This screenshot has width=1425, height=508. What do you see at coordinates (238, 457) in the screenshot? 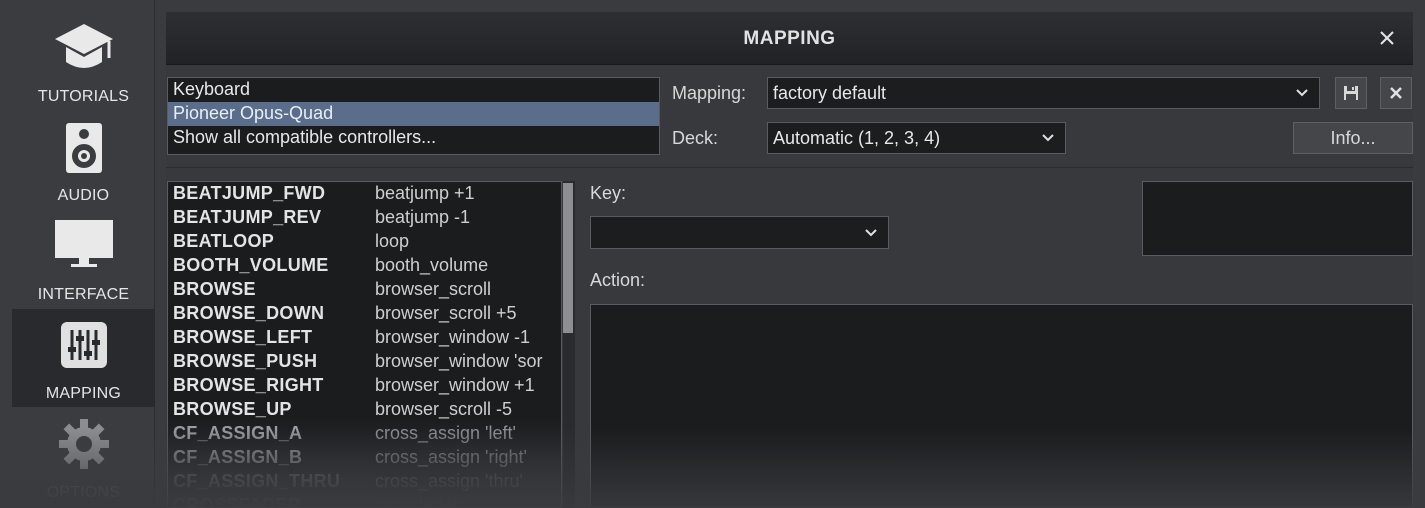
I see `action-name: CF_ASSIGN_B` at bounding box center [238, 457].